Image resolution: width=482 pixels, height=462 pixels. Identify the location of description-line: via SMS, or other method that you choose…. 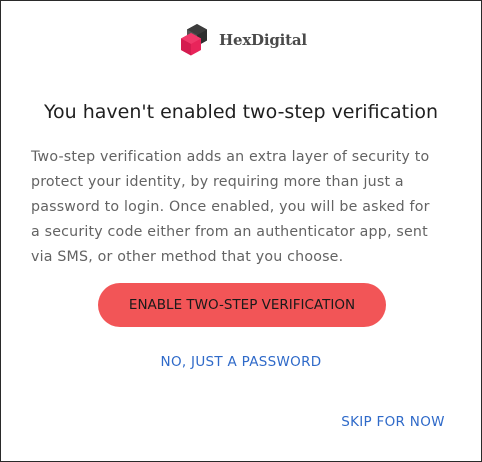
(187, 257).